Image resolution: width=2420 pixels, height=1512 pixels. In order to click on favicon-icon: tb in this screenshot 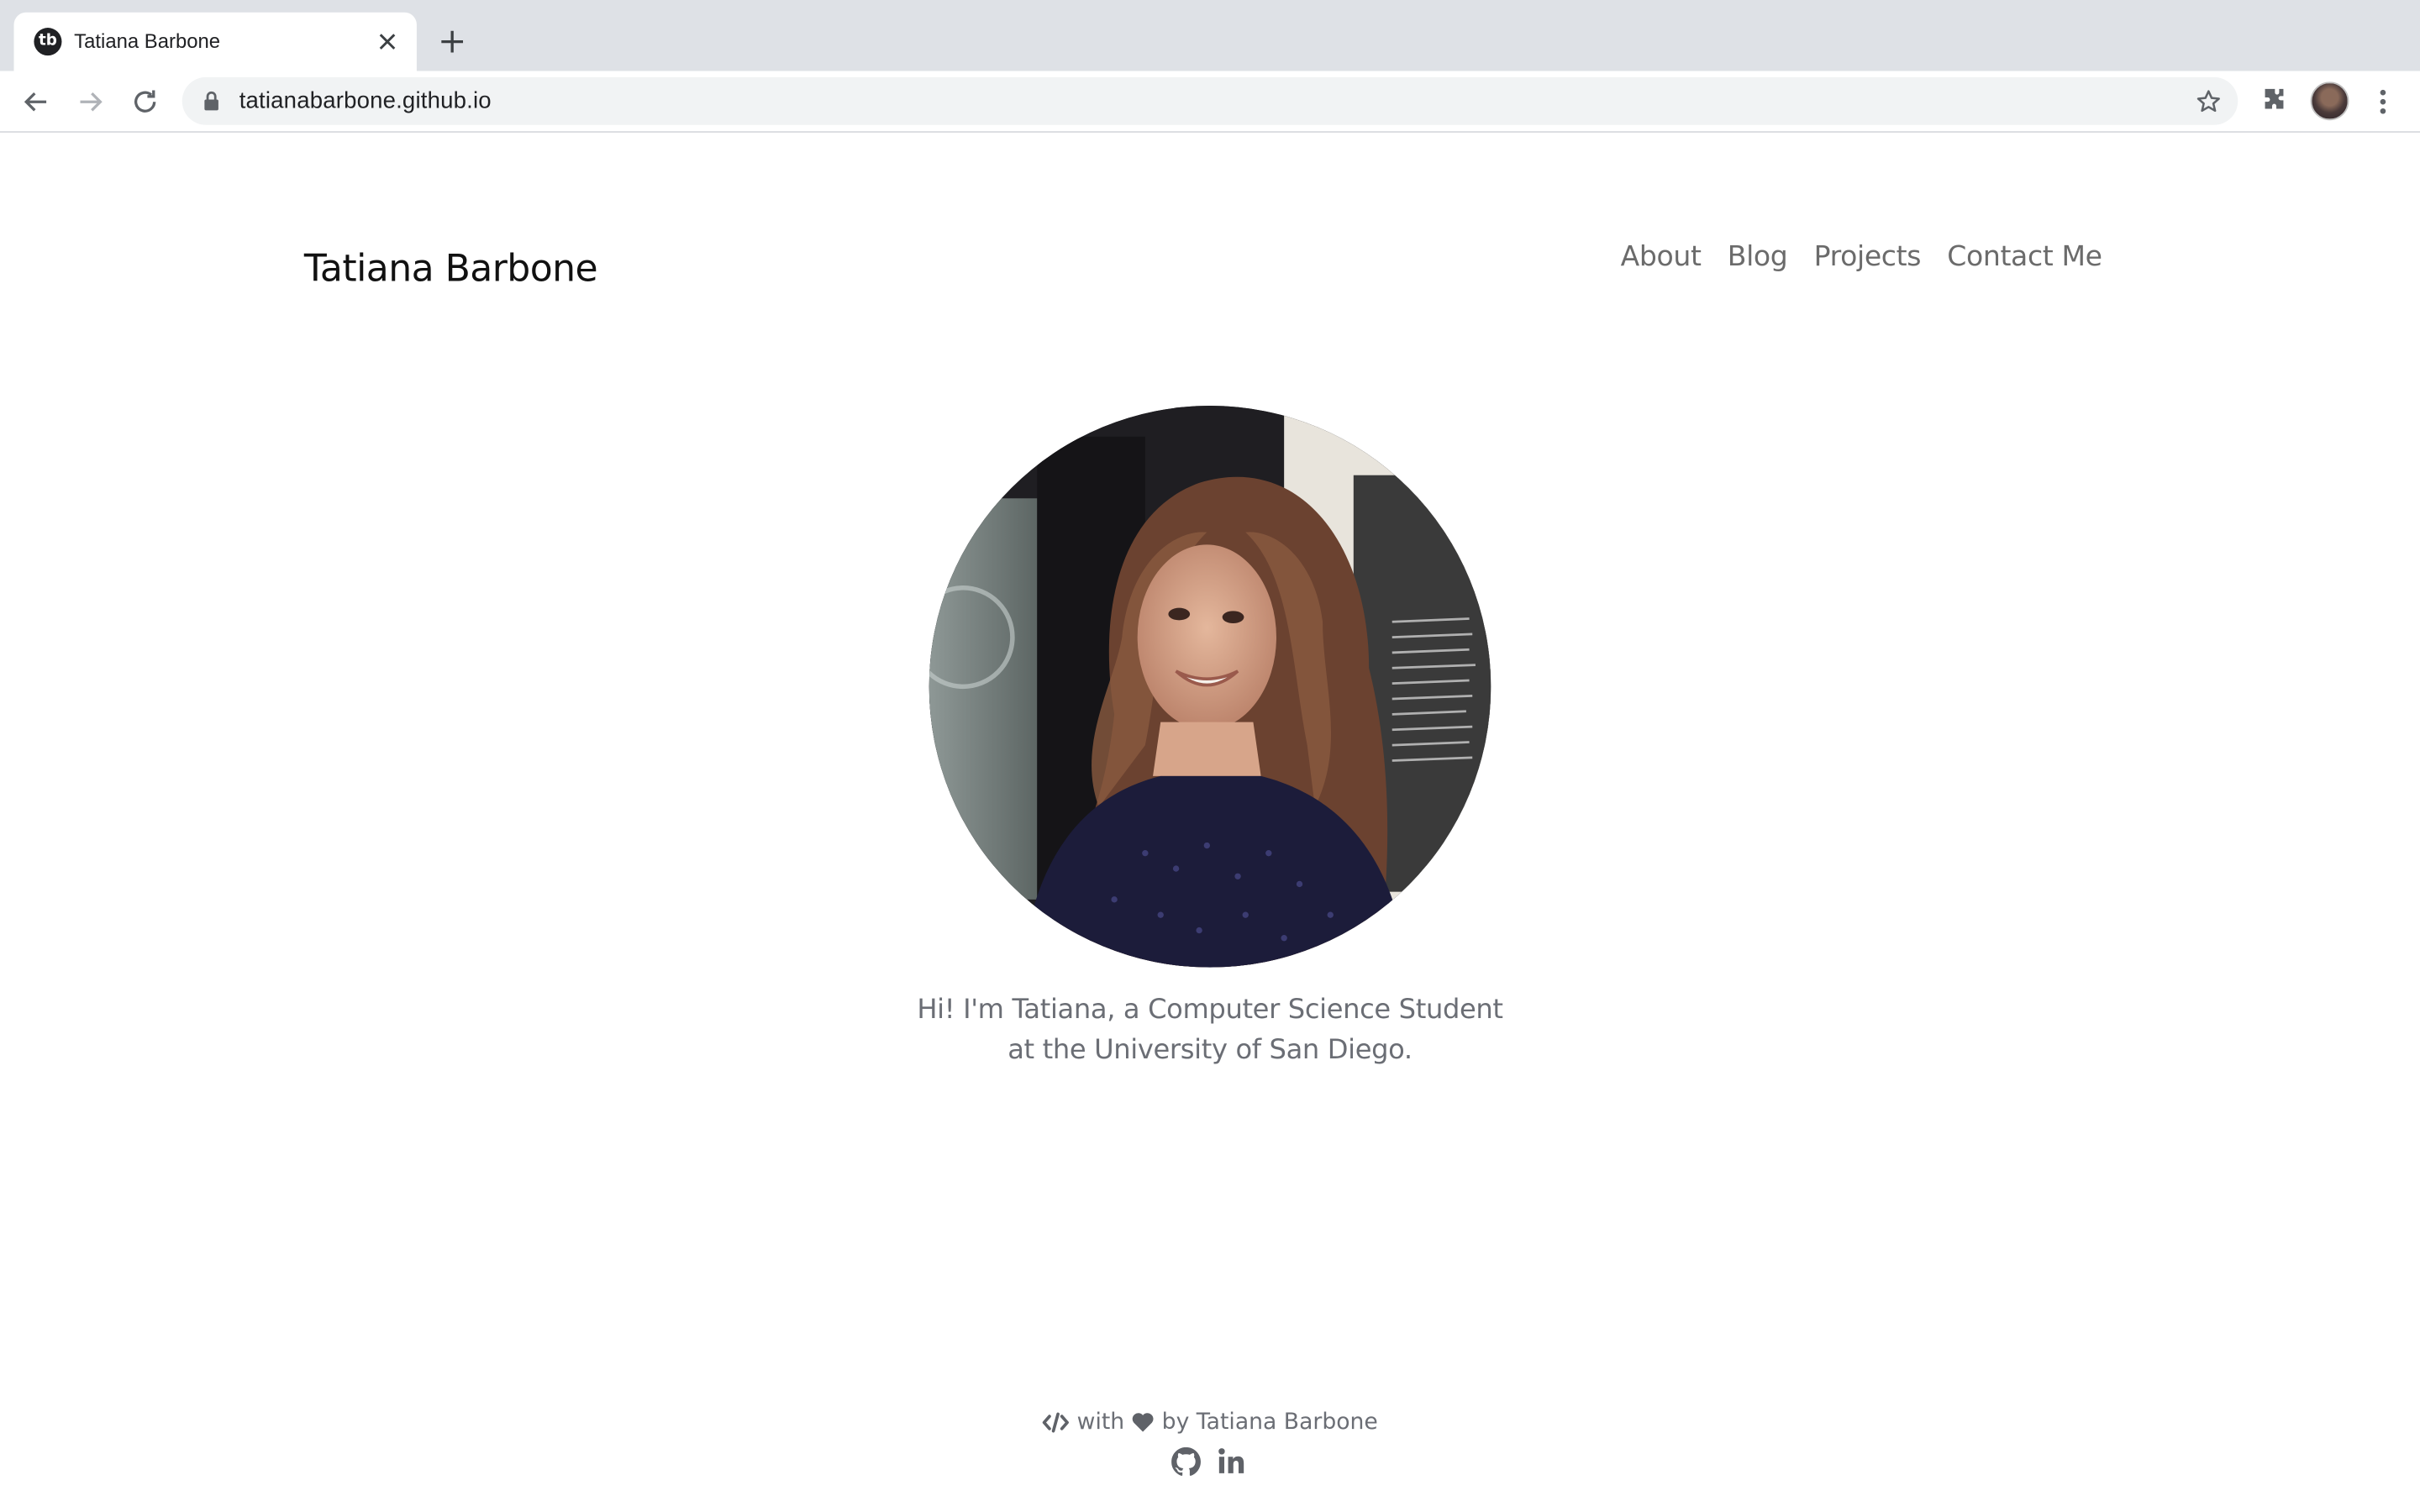, I will do `click(48, 42)`.